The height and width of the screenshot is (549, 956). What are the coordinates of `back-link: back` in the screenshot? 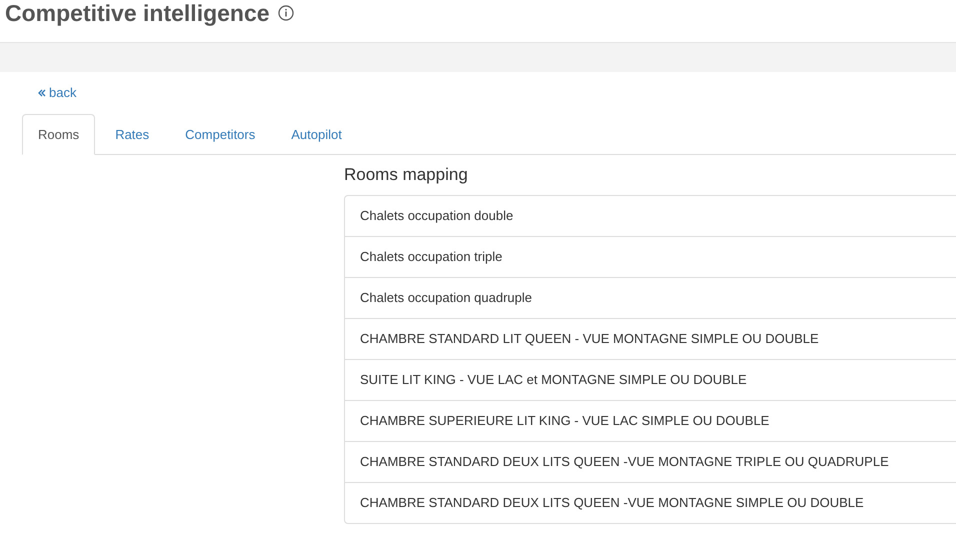 It's located at (57, 93).